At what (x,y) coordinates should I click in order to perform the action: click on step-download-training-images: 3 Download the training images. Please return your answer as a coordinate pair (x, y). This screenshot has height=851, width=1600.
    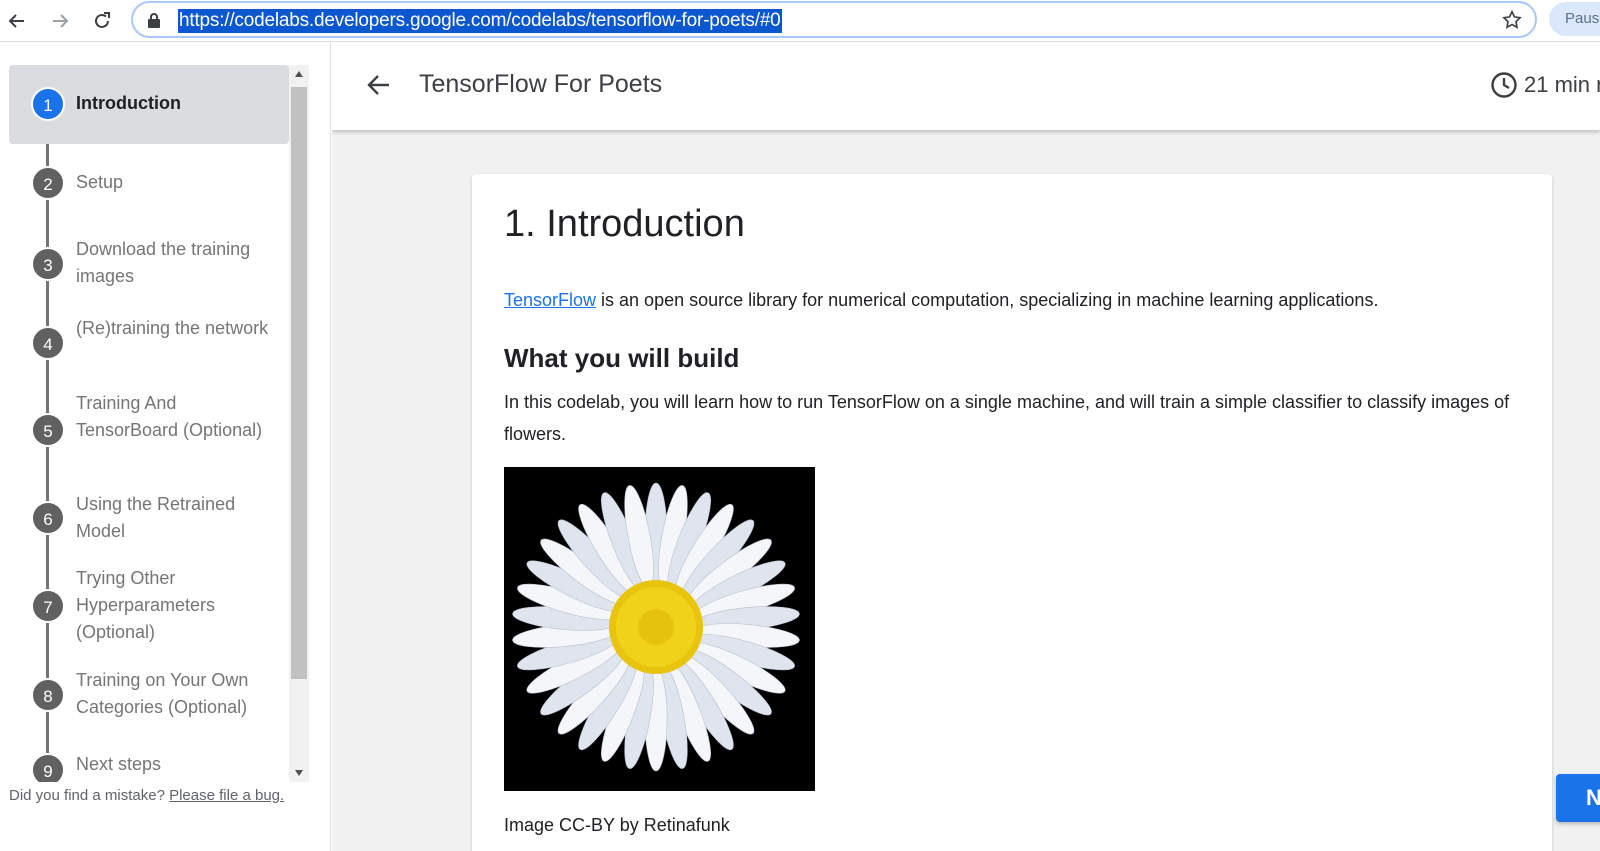
    Looking at the image, I should click on (149, 262).